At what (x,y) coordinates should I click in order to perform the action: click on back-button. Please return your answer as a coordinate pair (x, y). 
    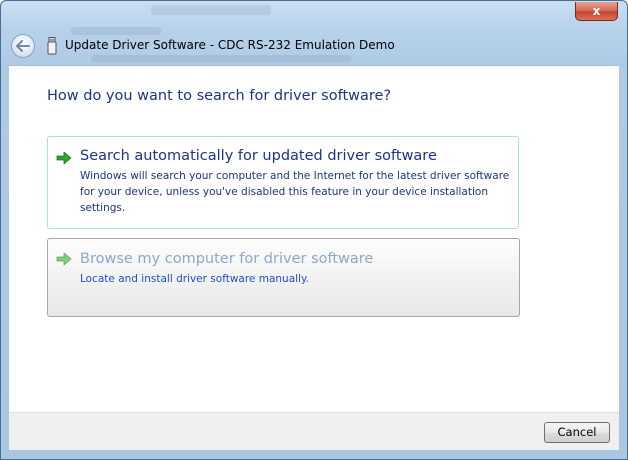
    Looking at the image, I should click on (23, 46).